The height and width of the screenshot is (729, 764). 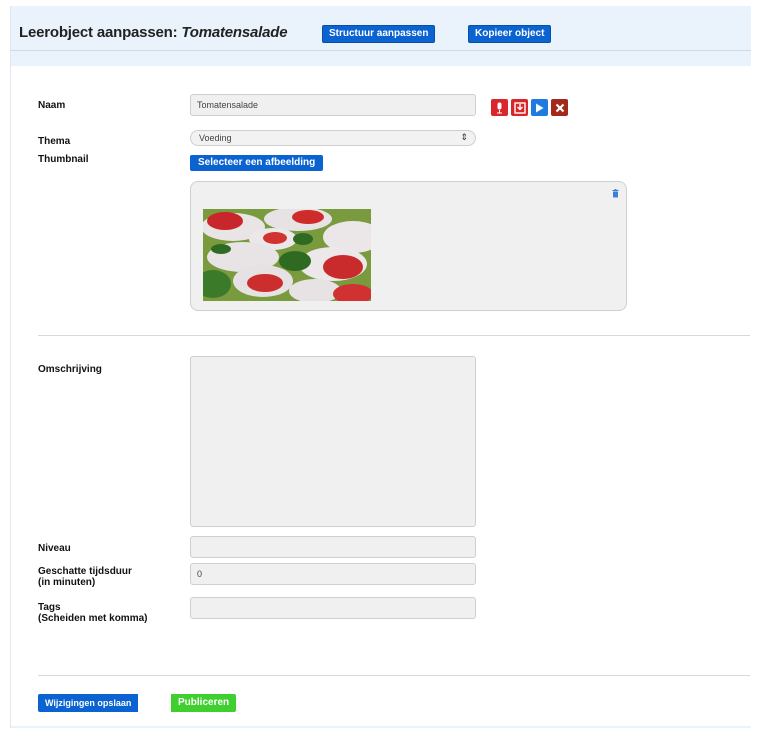 I want to click on select-arrows-icon: ⇕, so click(x=464, y=137).